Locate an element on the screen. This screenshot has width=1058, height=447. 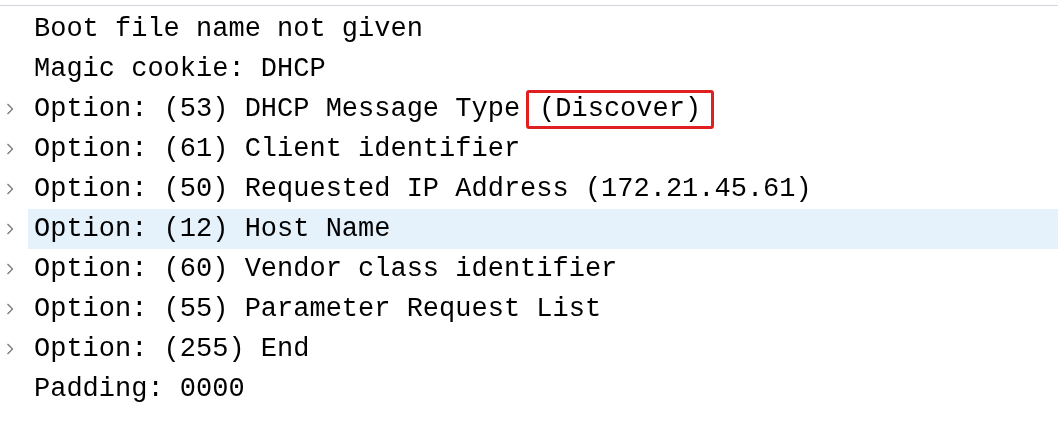
row-text: Option: (55) Parameter Request List is located at coordinates (318, 309).